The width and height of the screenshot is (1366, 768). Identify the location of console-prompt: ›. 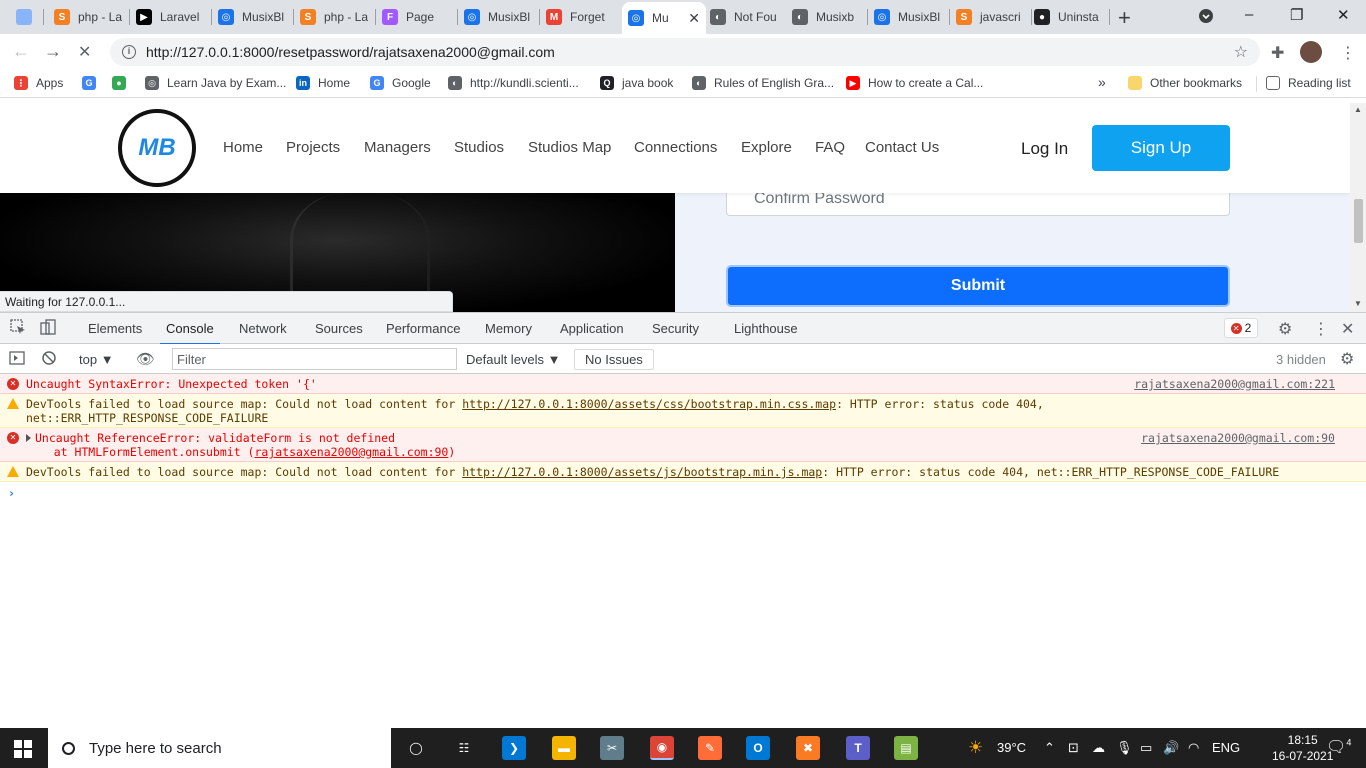
(683, 493).